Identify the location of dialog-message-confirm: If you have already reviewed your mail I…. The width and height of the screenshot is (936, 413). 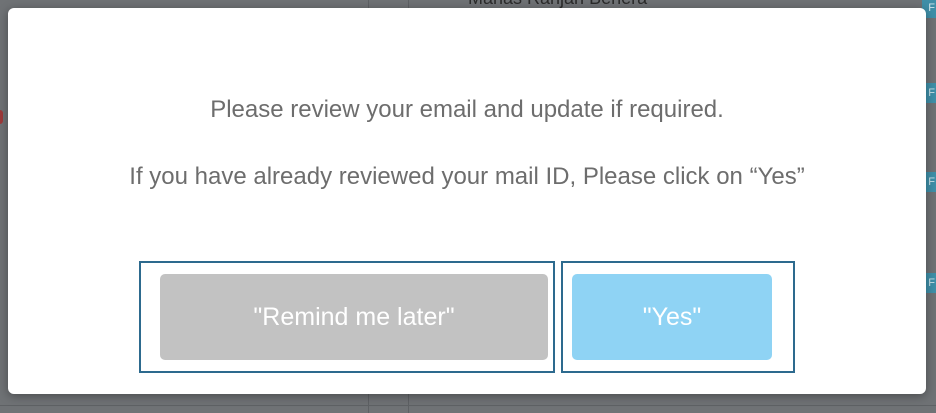
(467, 176).